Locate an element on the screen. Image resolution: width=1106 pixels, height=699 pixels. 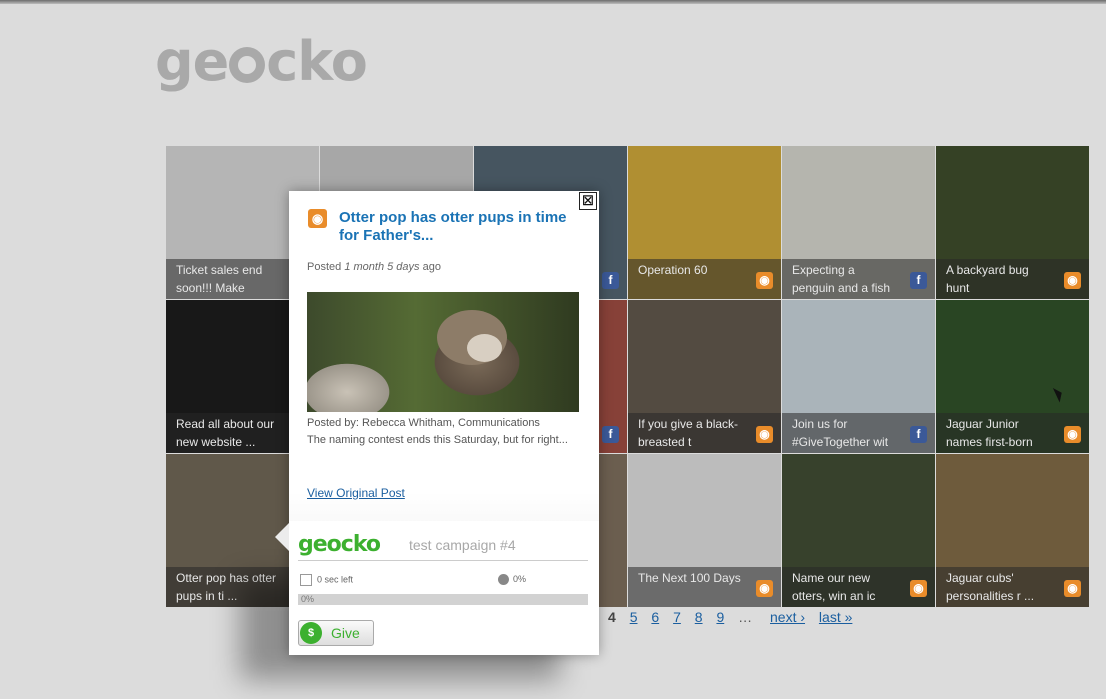
posted-time: Posted 1 month 5 days ago is located at coordinates (374, 267).